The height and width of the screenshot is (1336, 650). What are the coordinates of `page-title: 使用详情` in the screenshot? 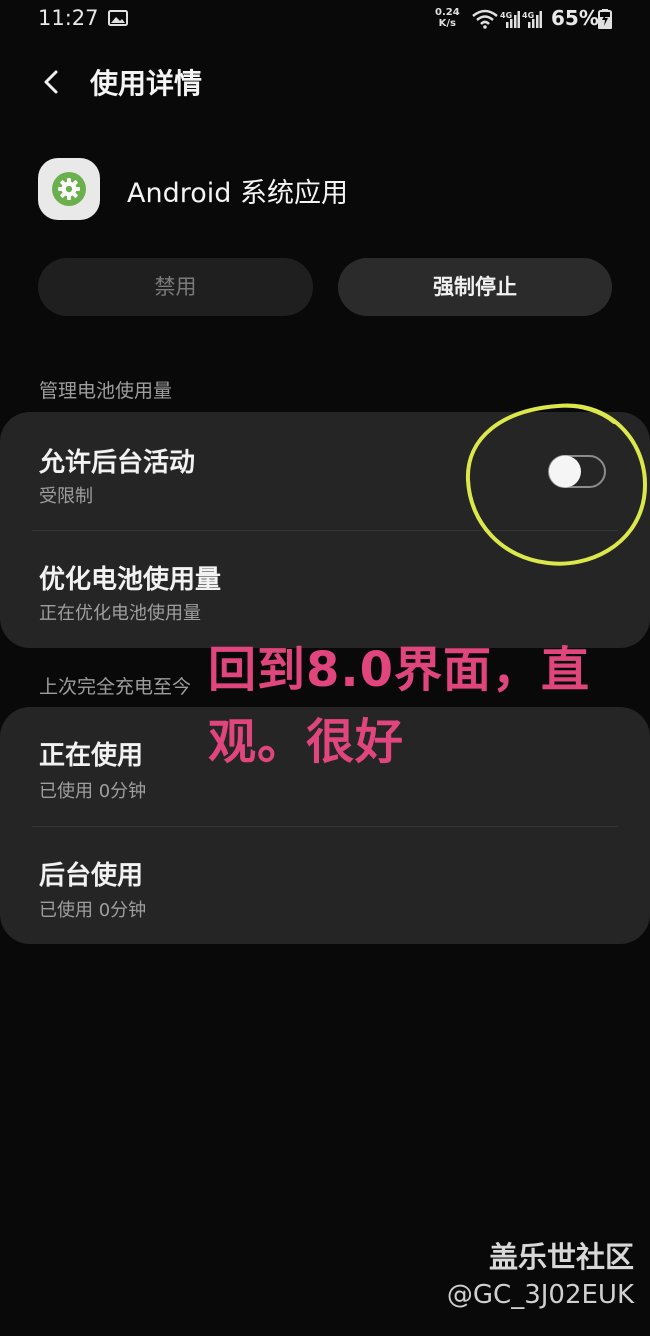 It's located at (146, 83).